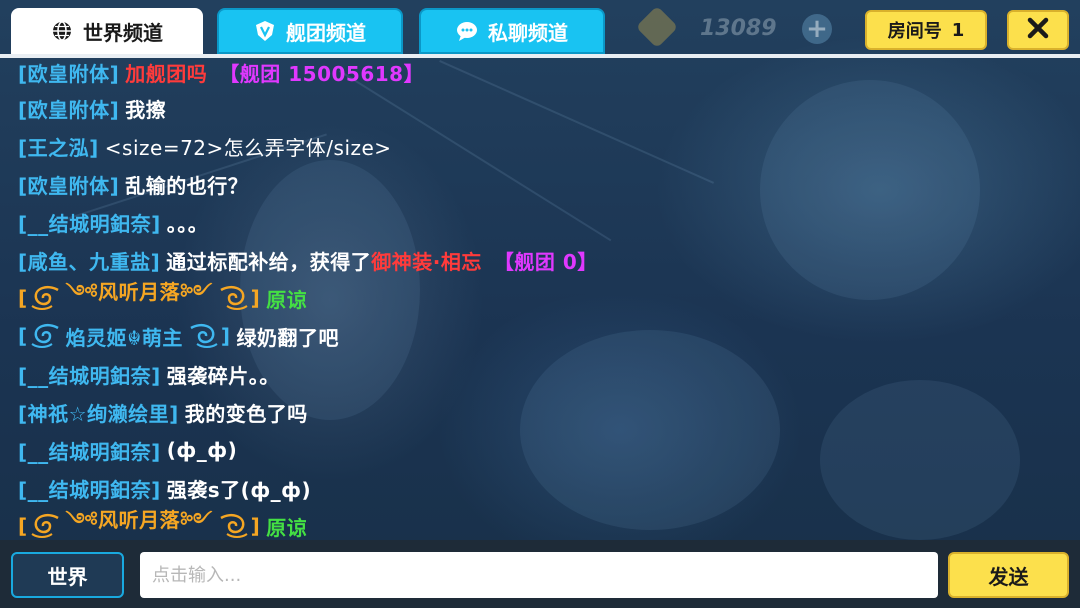 Image resolution: width=1080 pixels, height=608 pixels. What do you see at coordinates (246, 413) in the screenshot?
I see `message-text: 我的变色了吗` at bounding box center [246, 413].